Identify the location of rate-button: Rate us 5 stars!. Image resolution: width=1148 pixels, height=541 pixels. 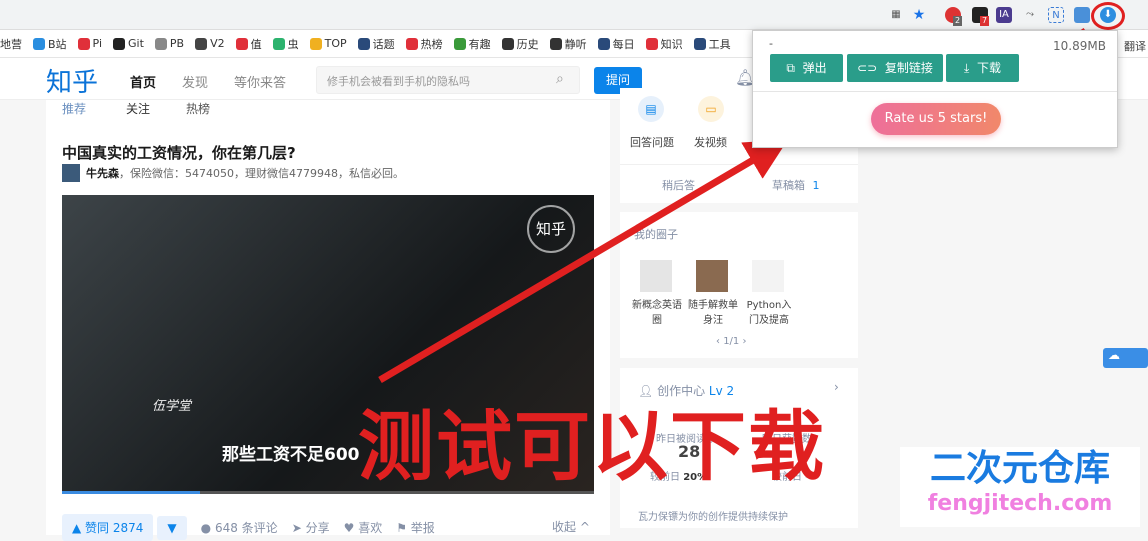
(936, 119).